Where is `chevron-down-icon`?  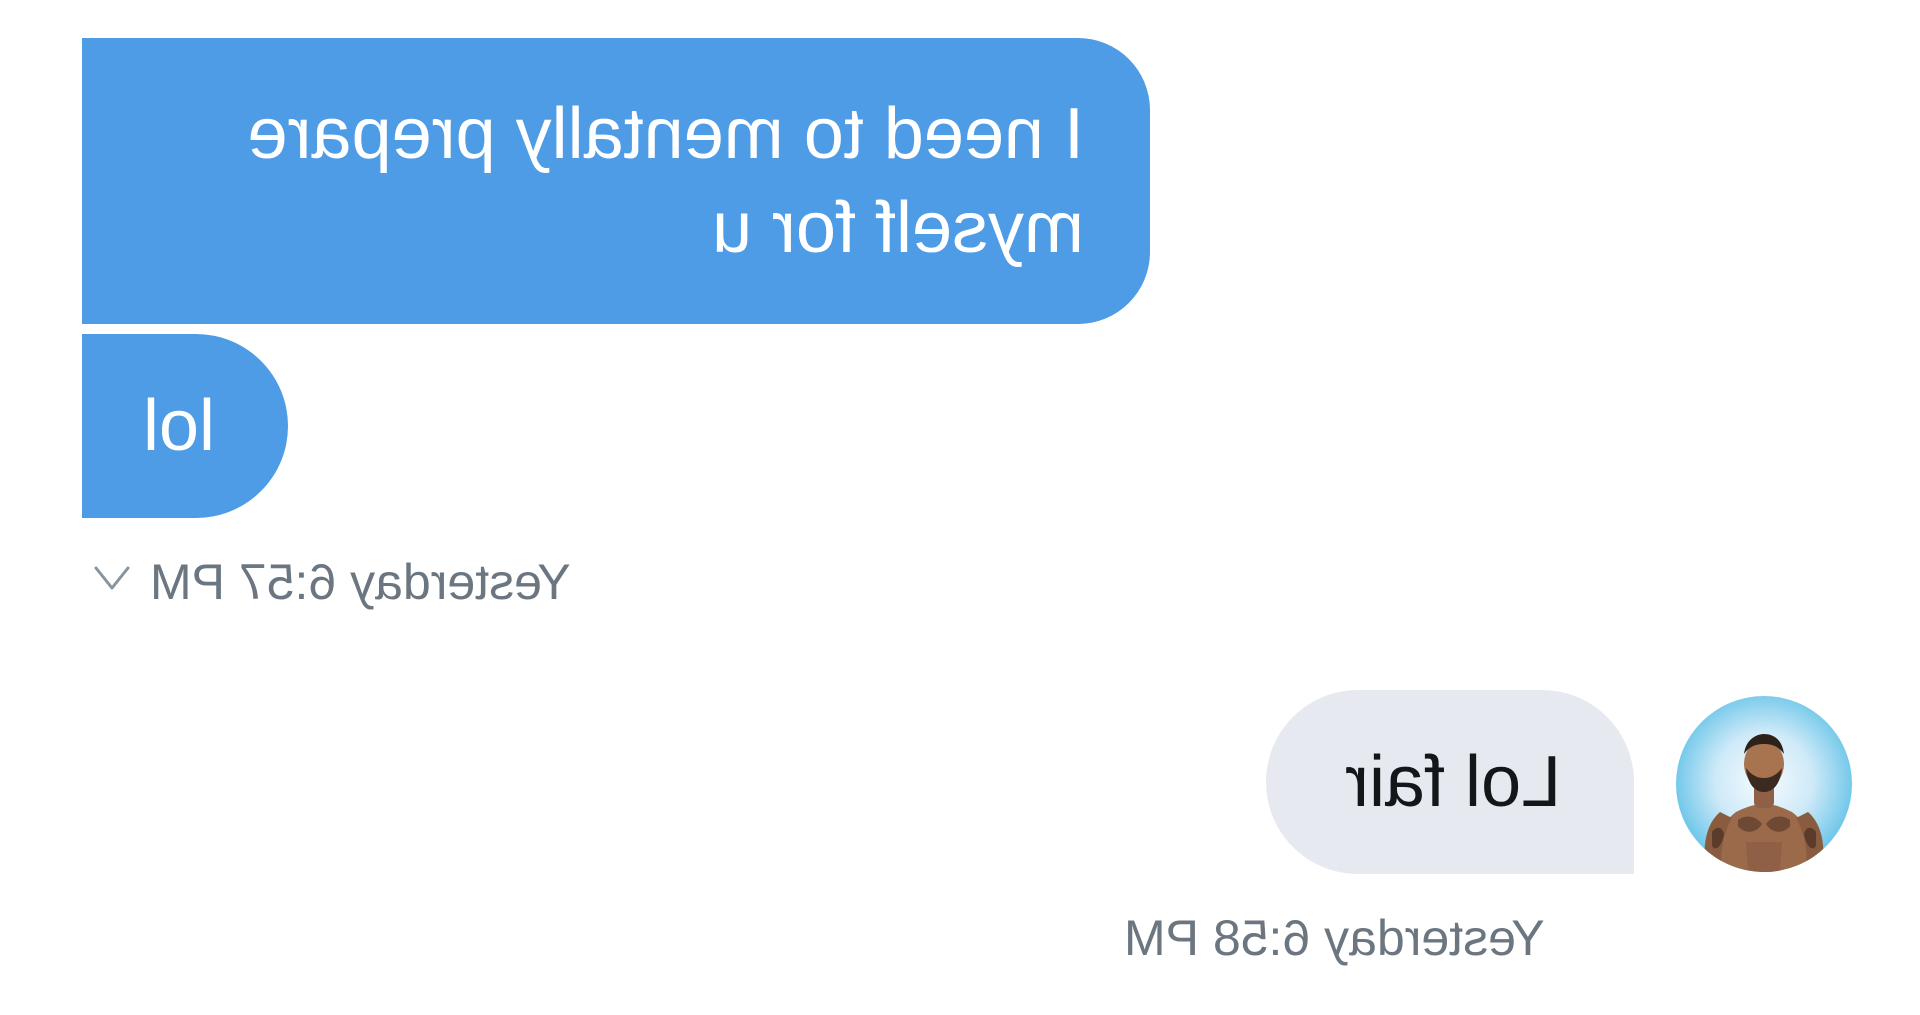 chevron-down-icon is located at coordinates (112, 578).